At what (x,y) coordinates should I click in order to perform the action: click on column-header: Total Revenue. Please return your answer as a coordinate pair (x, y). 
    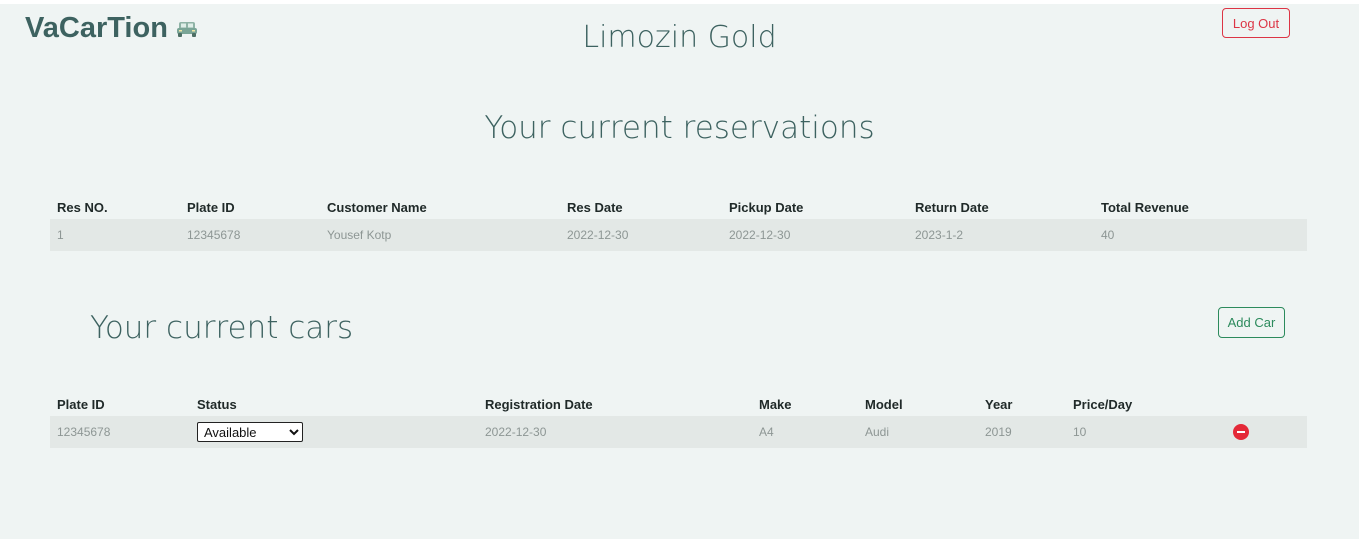
    Looking at the image, I should click on (1145, 207).